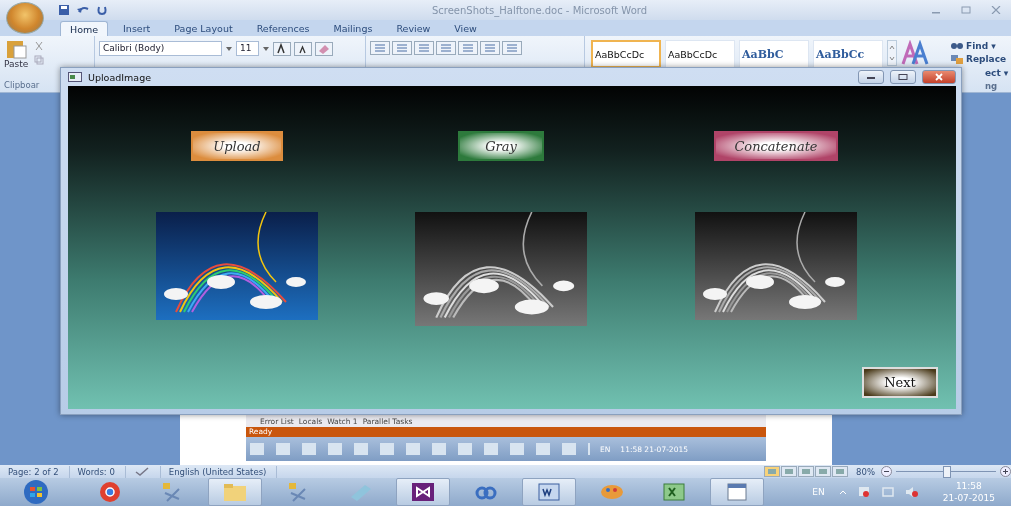 The height and width of the screenshot is (506, 1011). I want to click on language-indicator: English (United States), so click(219, 471).